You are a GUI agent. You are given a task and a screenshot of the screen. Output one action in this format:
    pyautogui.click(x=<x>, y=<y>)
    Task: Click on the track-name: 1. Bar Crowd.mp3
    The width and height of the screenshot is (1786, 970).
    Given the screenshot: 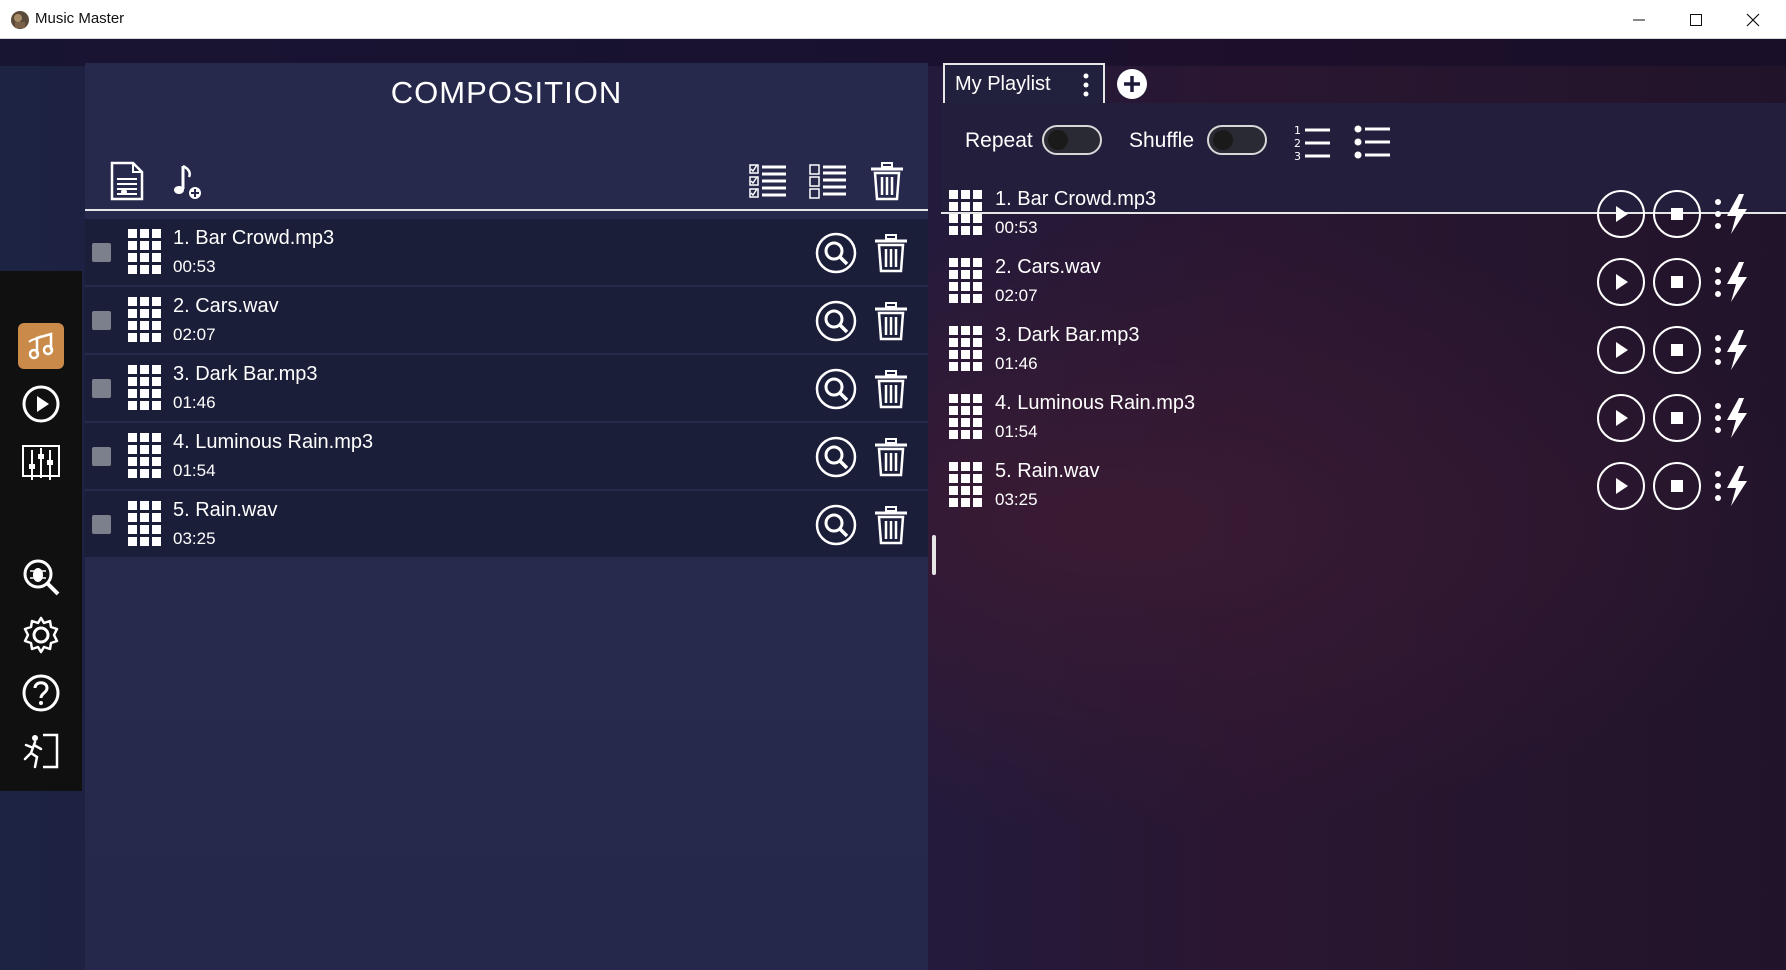 What is the action you would take?
    pyautogui.click(x=1076, y=199)
    